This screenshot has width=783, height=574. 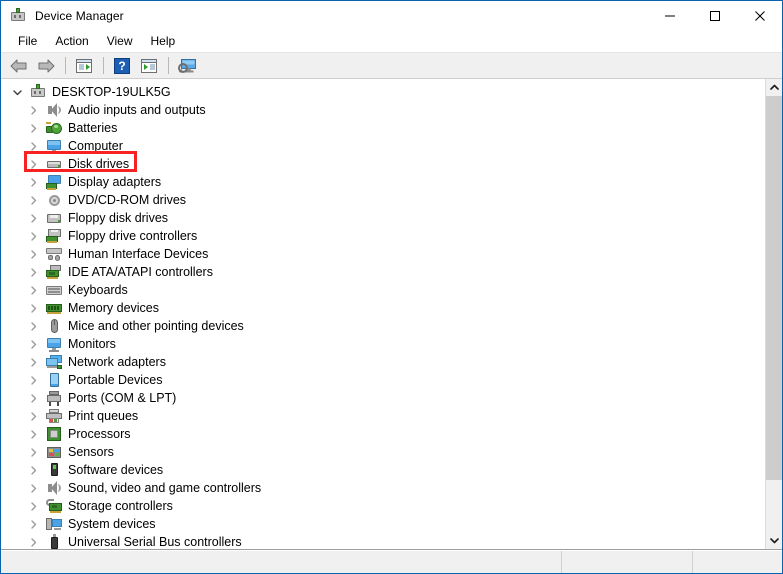 I want to click on tree-item-sound-video-and-game-controllers: Sound, video and game controllers, so click(x=383, y=488).